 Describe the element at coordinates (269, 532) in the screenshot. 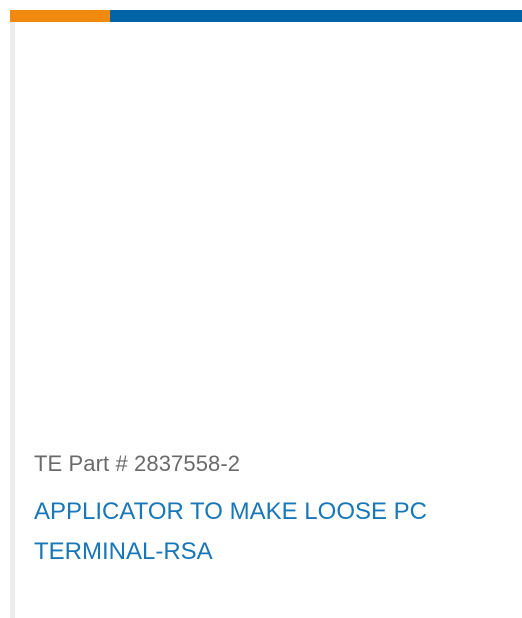

I see `product-title-link: APPLICATOR TO MAKE LOOSE PC TERMINAL-RSA` at that location.